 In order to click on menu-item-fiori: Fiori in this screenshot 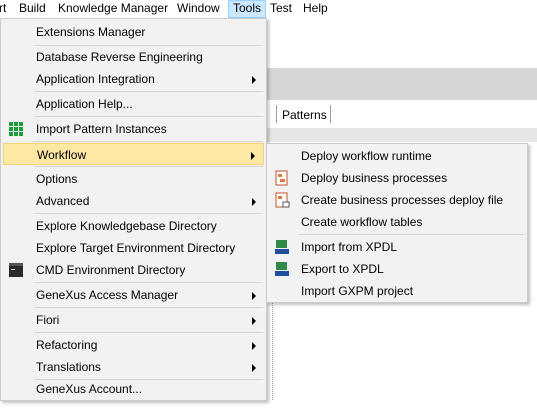, I will do `click(133, 320)`.